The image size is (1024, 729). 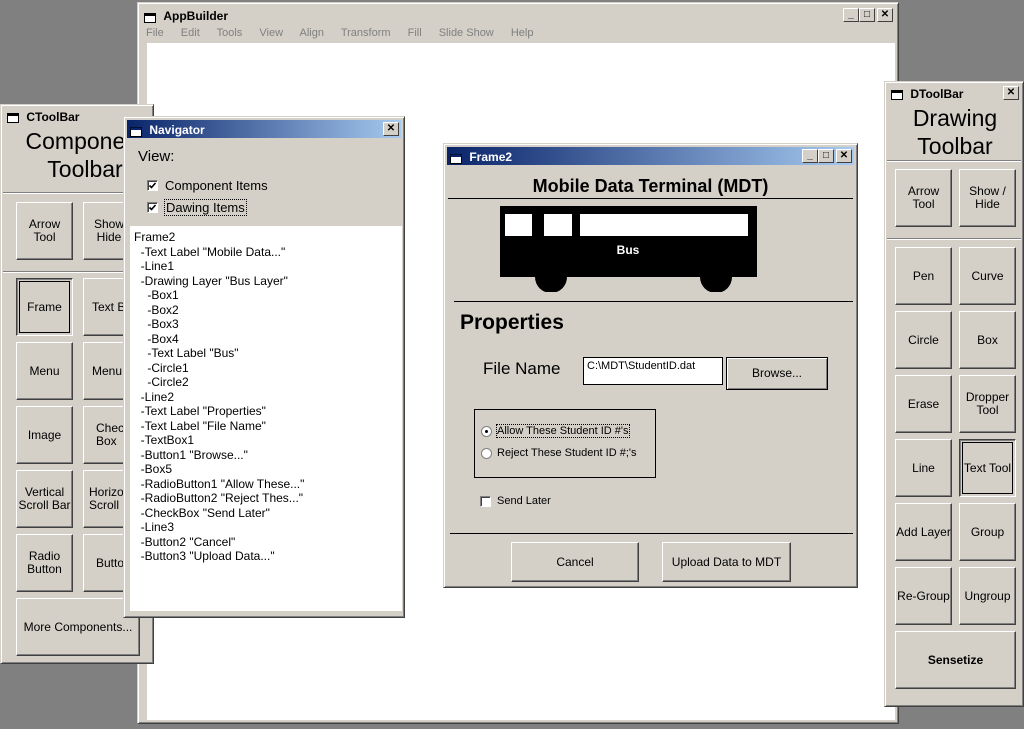 I want to click on tree-item: -CheckBox "Send Later", so click(x=266, y=513).